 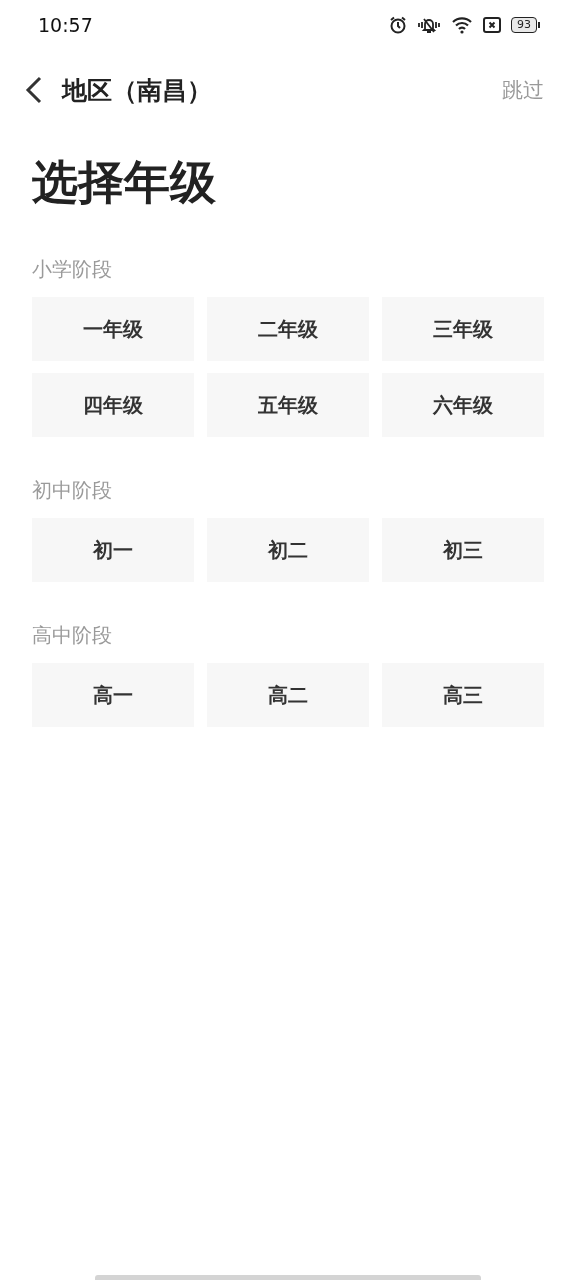 What do you see at coordinates (288, 329) in the screenshot?
I see `grade-option: 二年级` at bounding box center [288, 329].